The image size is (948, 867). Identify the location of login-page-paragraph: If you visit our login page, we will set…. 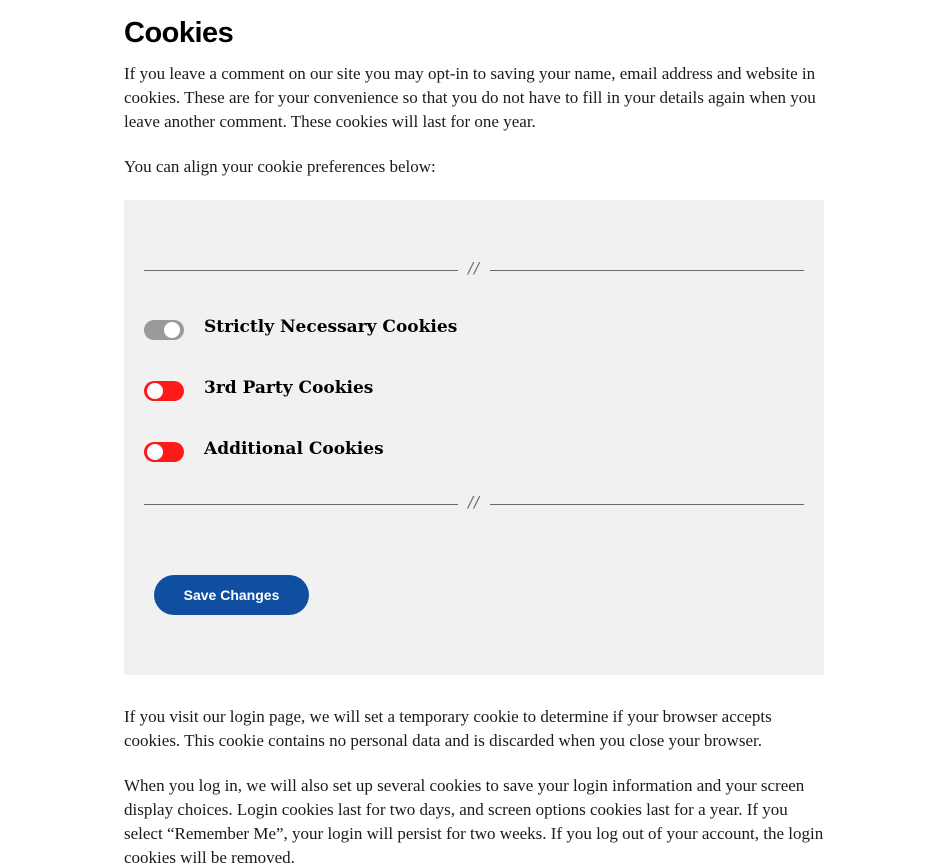
(448, 728).